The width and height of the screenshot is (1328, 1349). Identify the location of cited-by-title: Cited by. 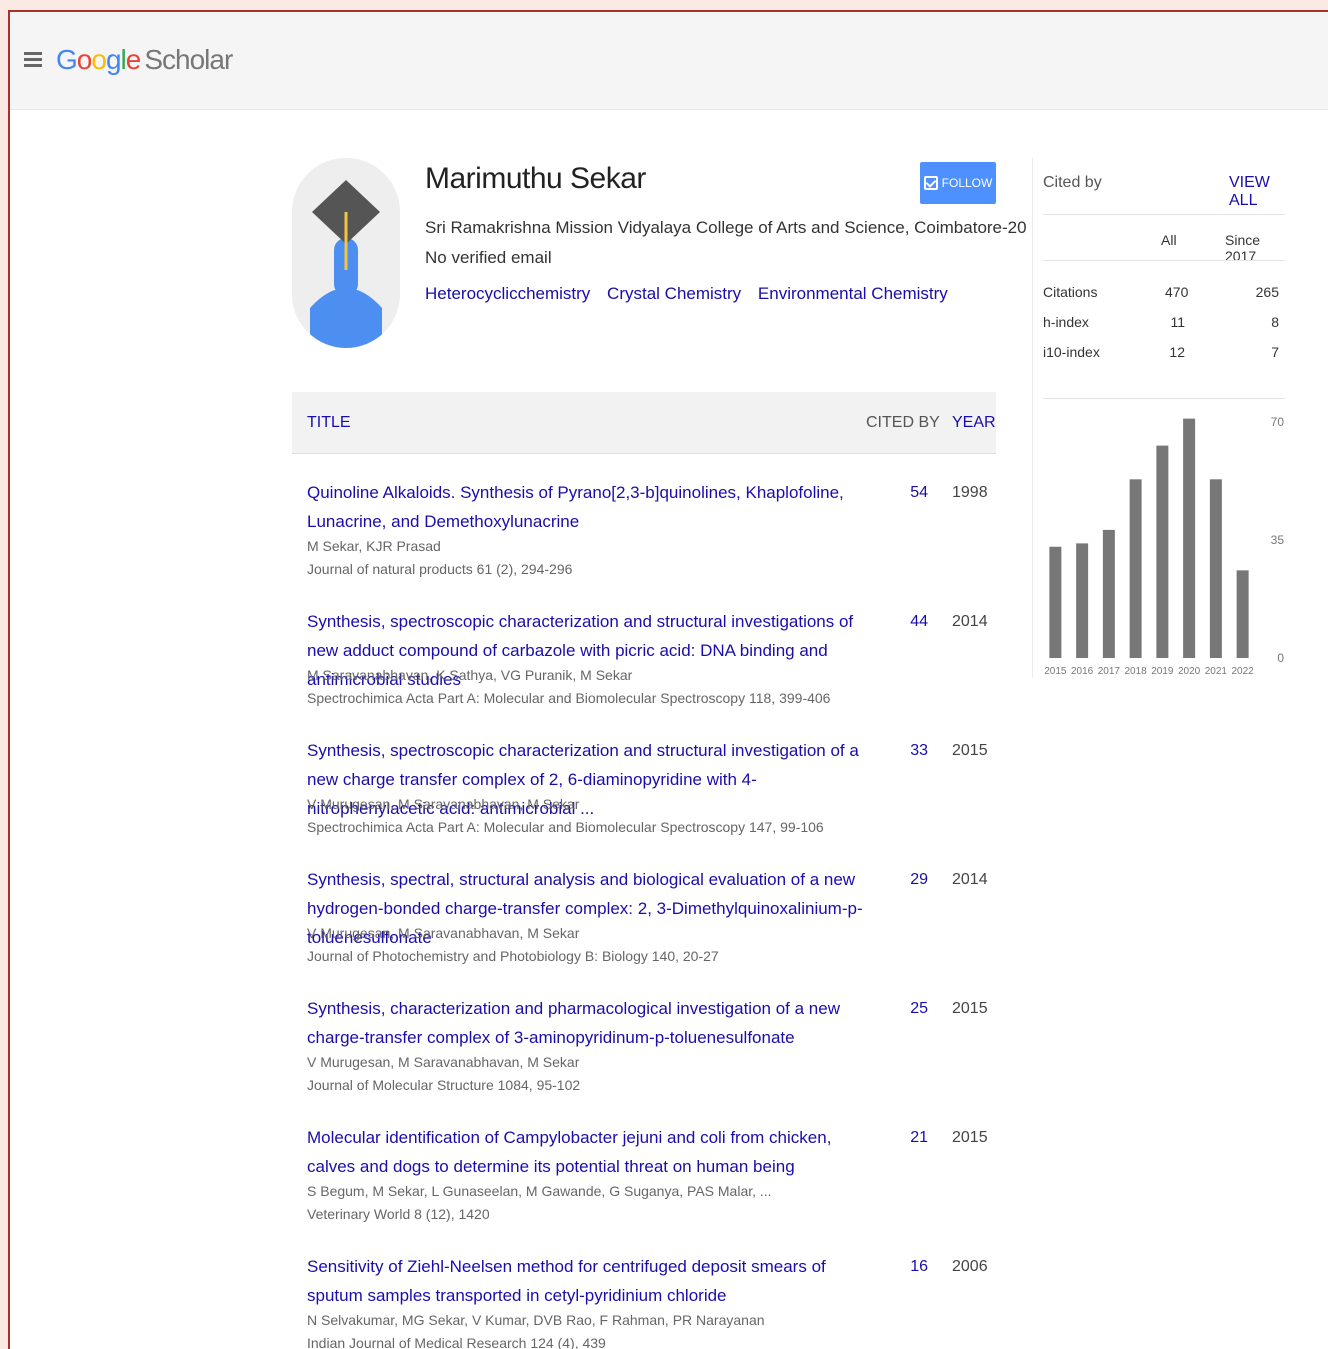
(1072, 182).